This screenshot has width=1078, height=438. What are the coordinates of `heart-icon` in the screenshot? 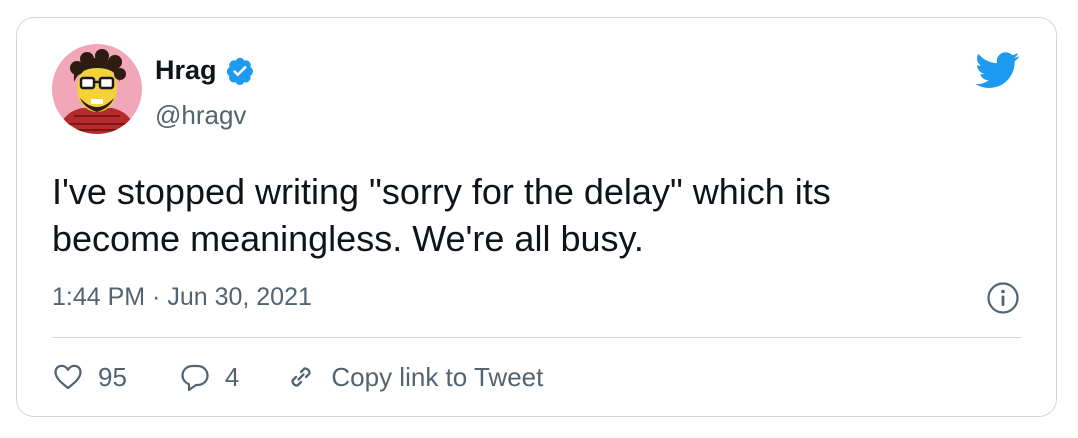 It's located at (68, 377).